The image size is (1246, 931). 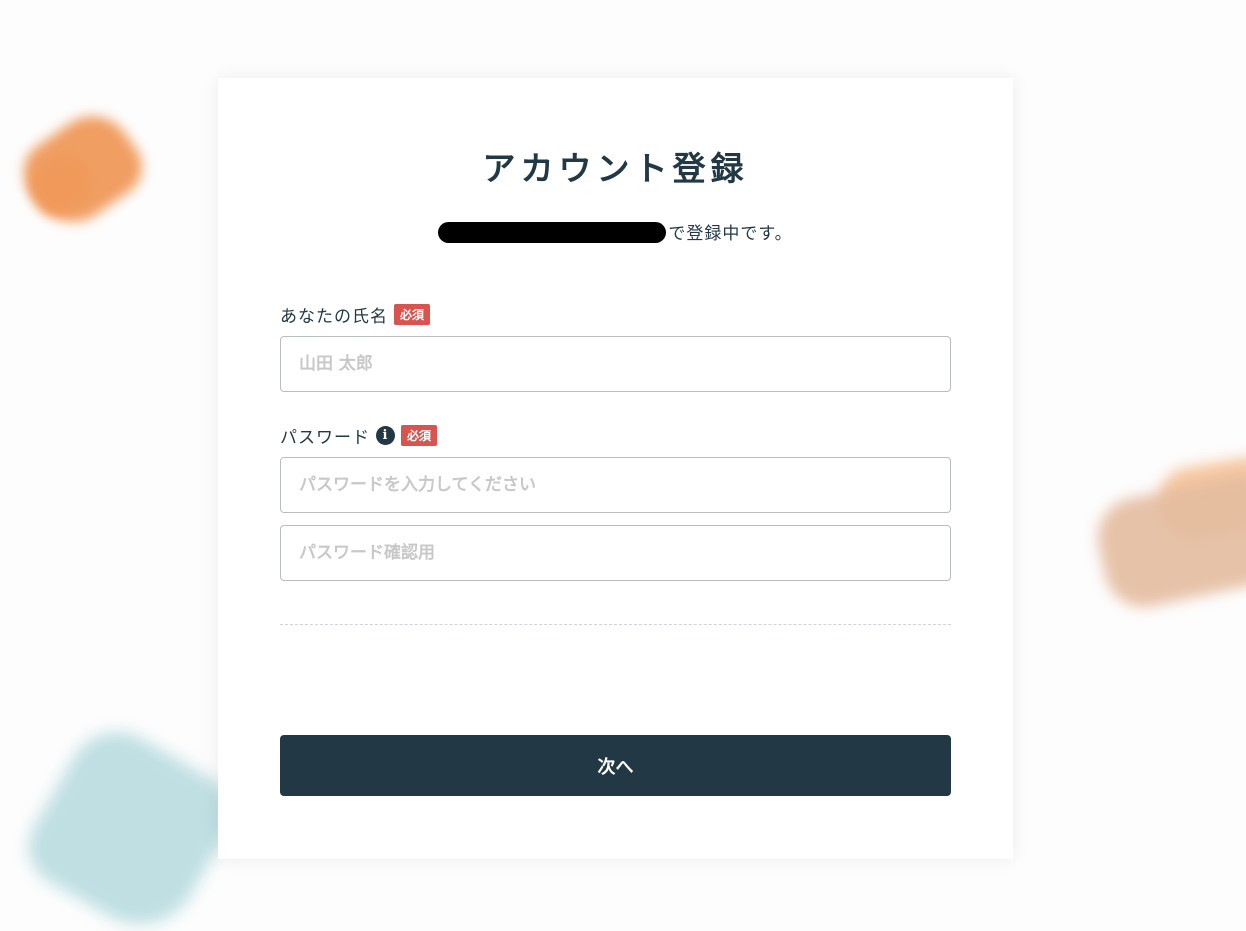 I want to click on password-field-label: パスワード i 必須, so click(x=359, y=435).